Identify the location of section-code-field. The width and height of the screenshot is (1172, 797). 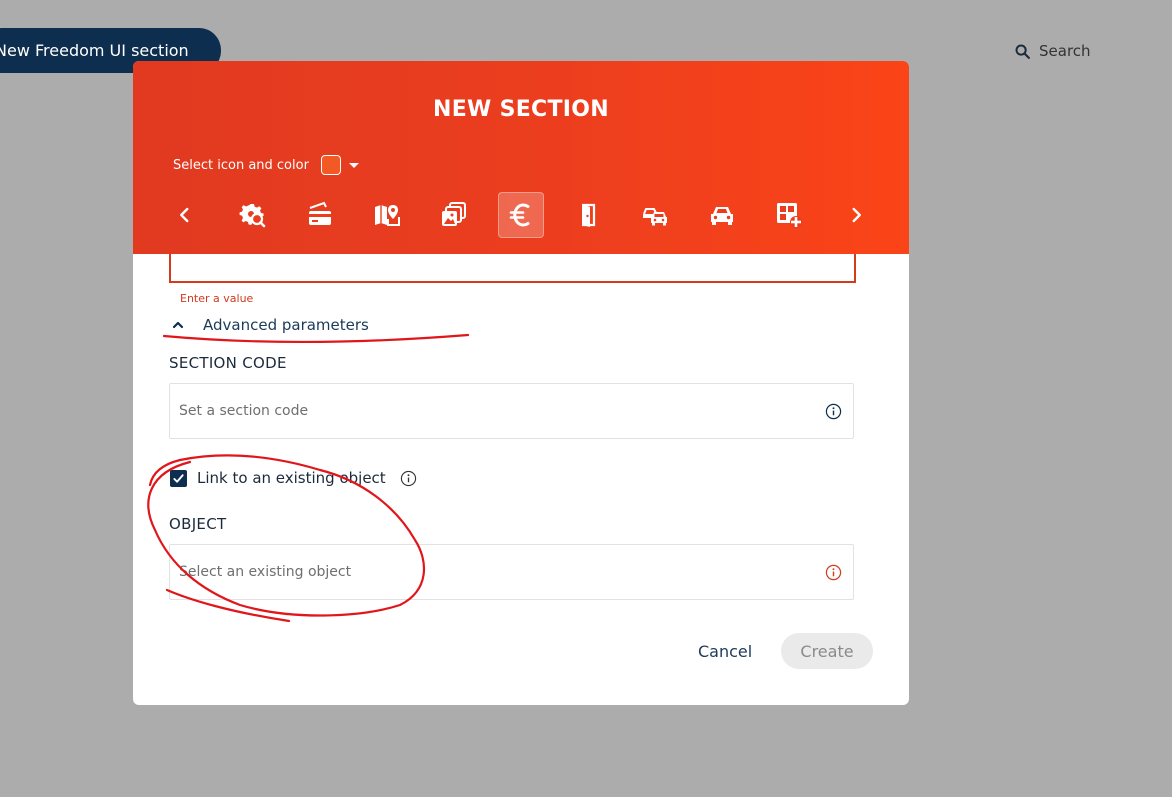
(511, 411).